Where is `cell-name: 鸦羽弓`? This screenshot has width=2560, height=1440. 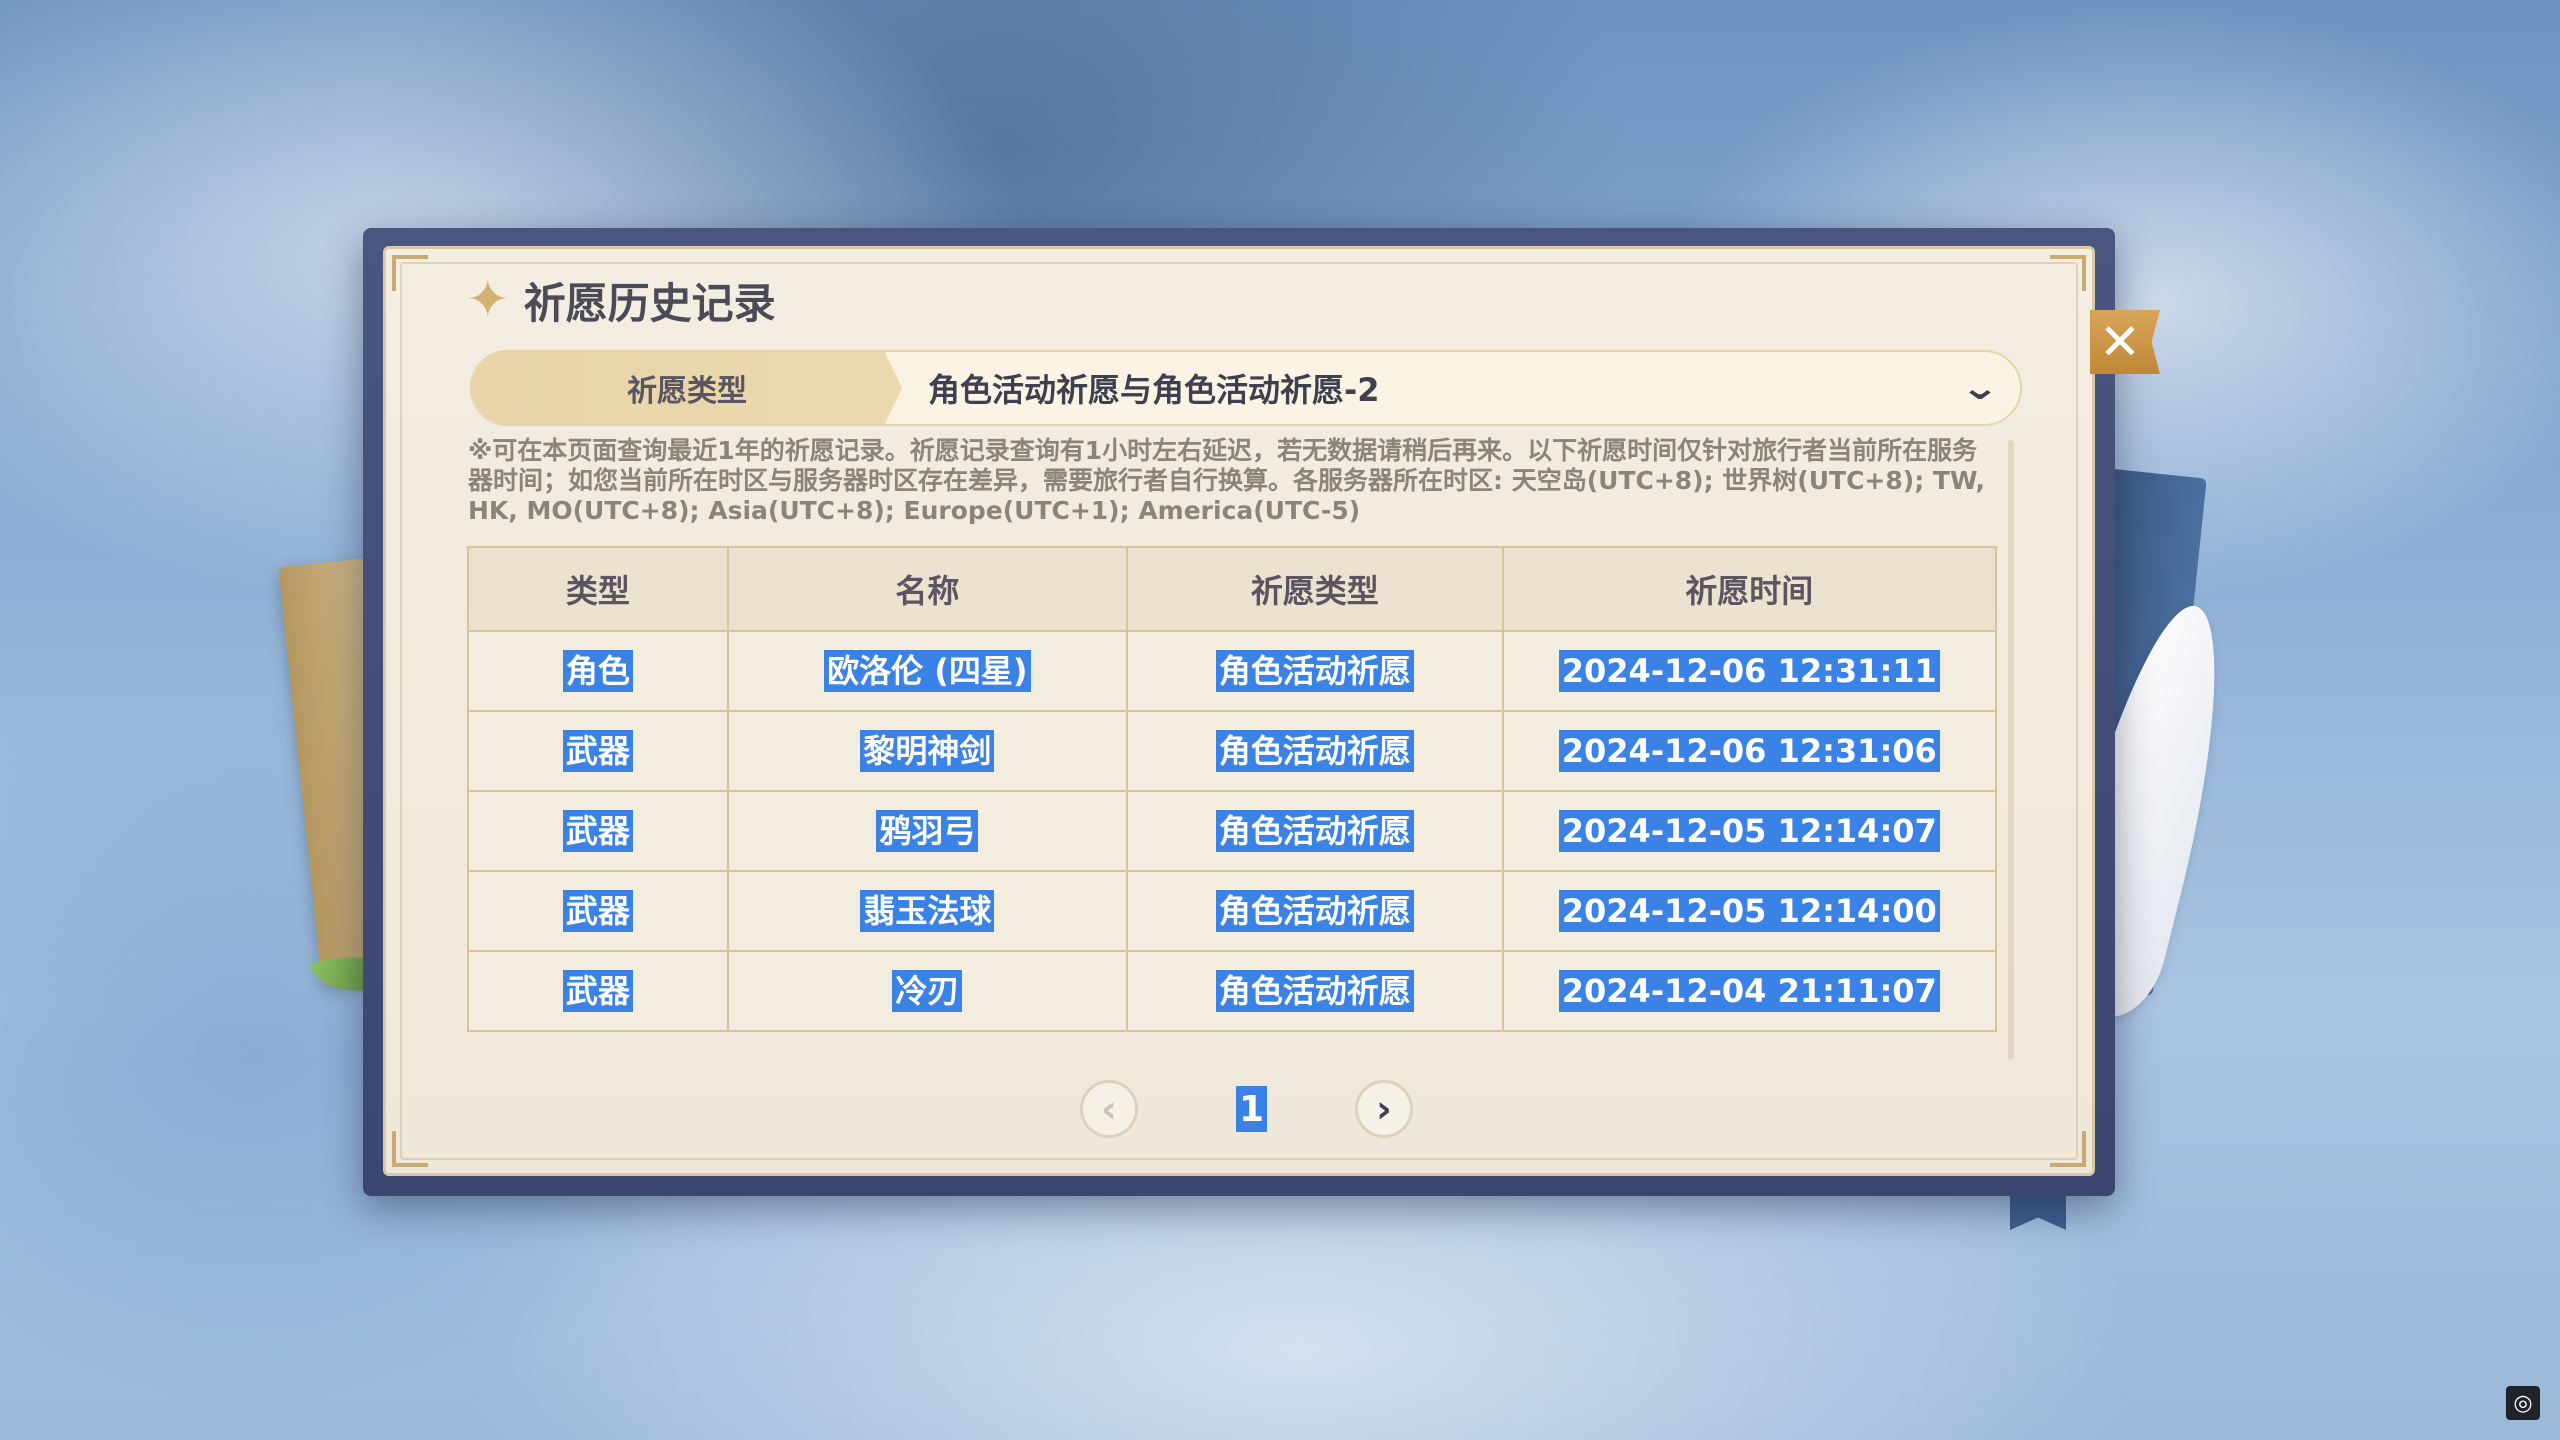 cell-name: 鸦羽弓 is located at coordinates (927, 831).